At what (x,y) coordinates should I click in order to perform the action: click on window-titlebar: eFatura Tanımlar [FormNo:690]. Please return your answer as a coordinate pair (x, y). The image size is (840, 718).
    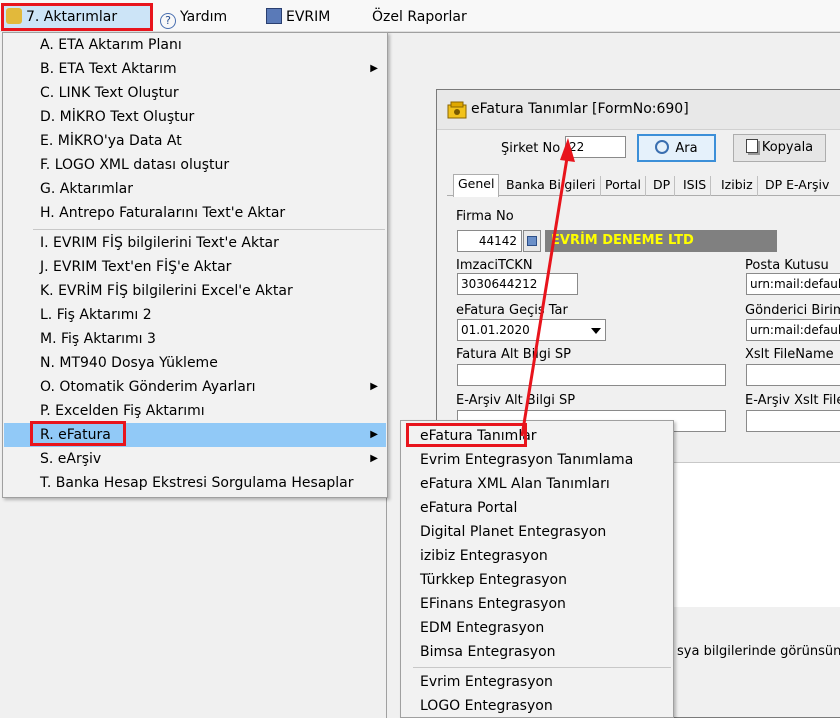
    Looking at the image, I should click on (638, 110).